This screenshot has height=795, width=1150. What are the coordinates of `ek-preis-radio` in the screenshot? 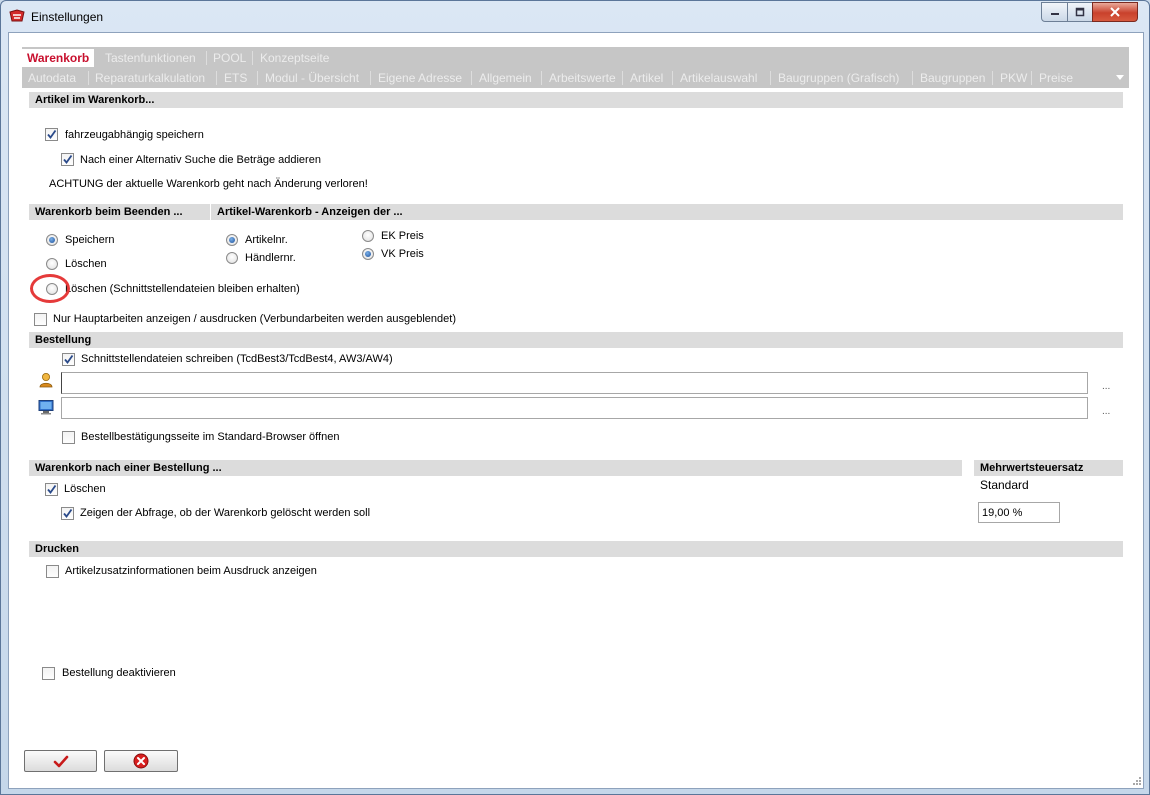 It's located at (368, 236).